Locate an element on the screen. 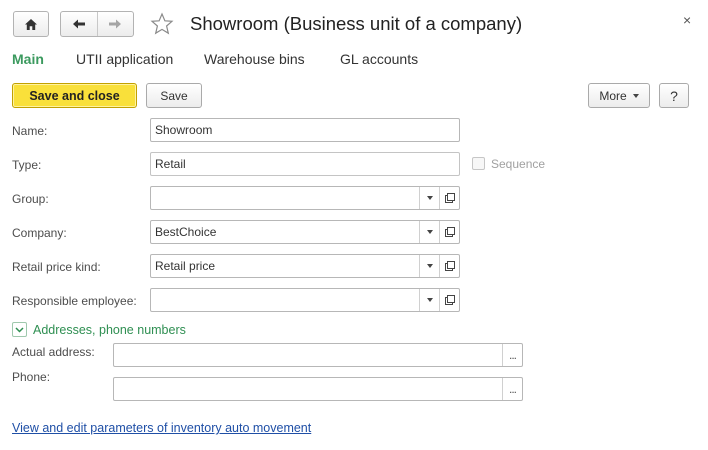 Image resolution: width=708 pixels, height=450 pixels. actual-address-label: Actual address: is located at coordinates (53, 352).